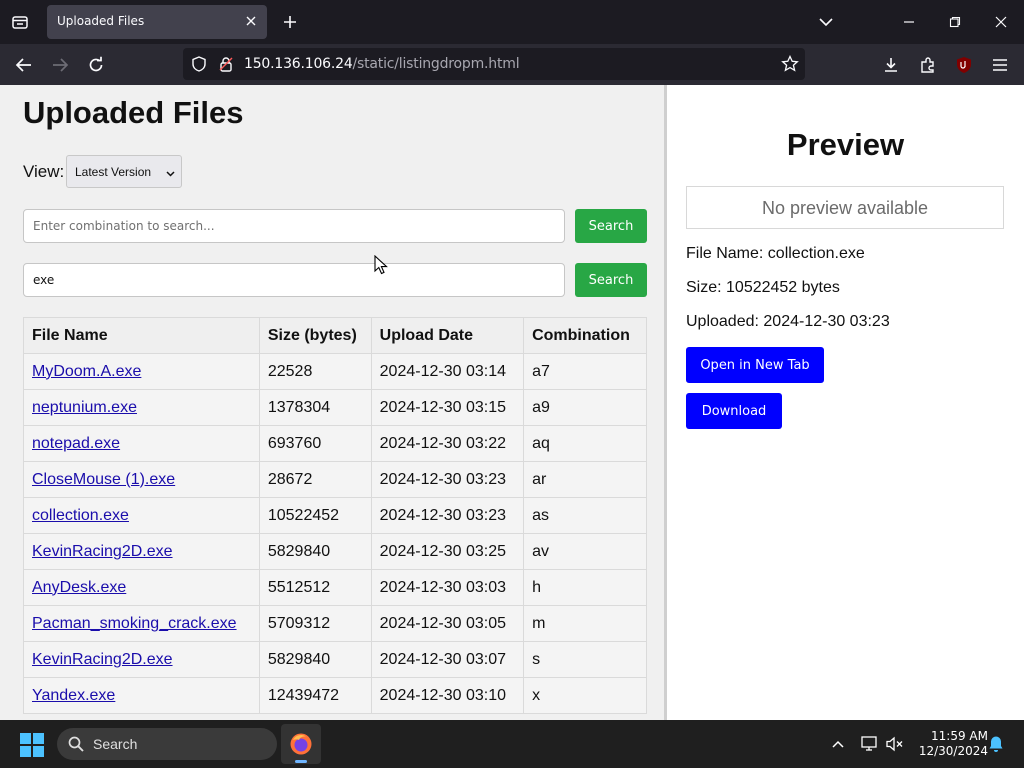 Image resolution: width=1024 pixels, height=768 pixels. Describe the element at coordinates (141, 335) in the screenshot. I see `header-file-name: File Name` at that location.